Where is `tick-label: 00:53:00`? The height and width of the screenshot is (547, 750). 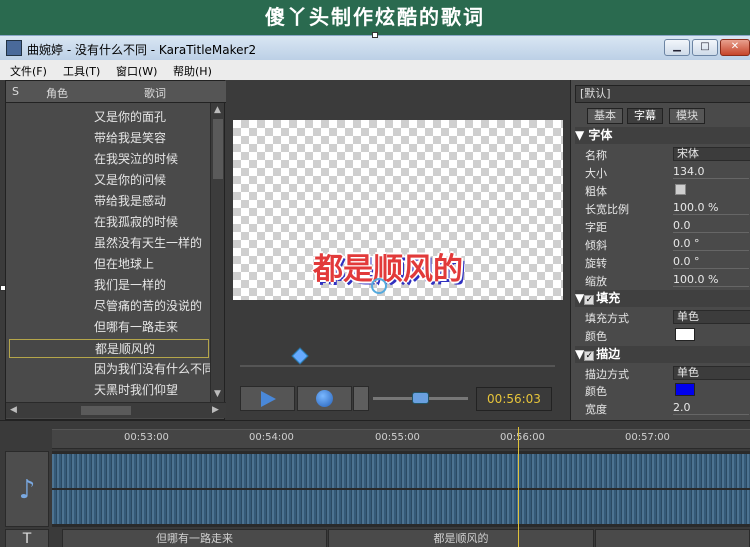 tick-label: 00:53:00 is located at coordinates (146, 437).